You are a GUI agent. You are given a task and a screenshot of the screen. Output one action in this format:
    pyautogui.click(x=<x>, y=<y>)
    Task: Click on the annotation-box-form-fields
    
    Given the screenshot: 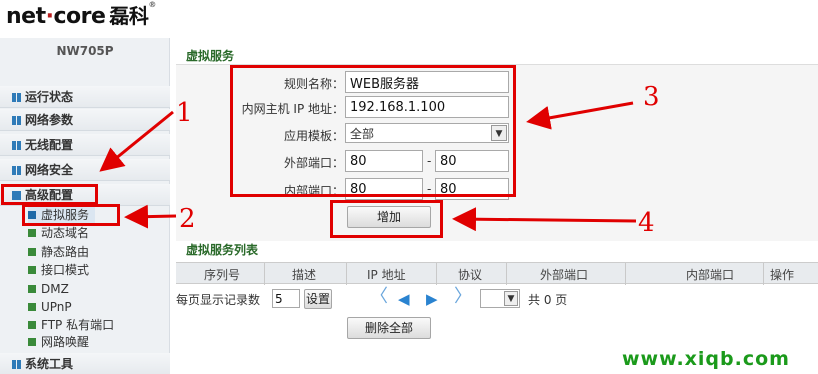 What is the action you would take?
    pyautogui.click(x=373, y=131)
    